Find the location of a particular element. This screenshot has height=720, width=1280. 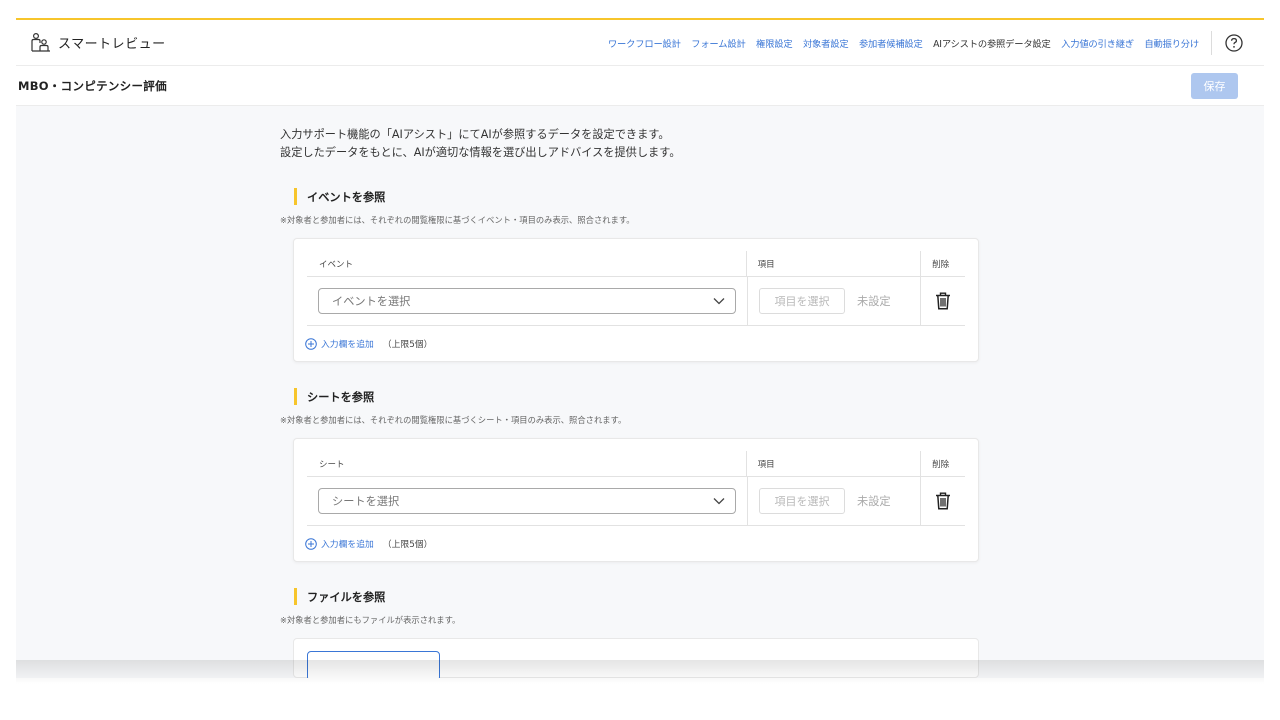

people-icon is located at coordinates (40, 42).